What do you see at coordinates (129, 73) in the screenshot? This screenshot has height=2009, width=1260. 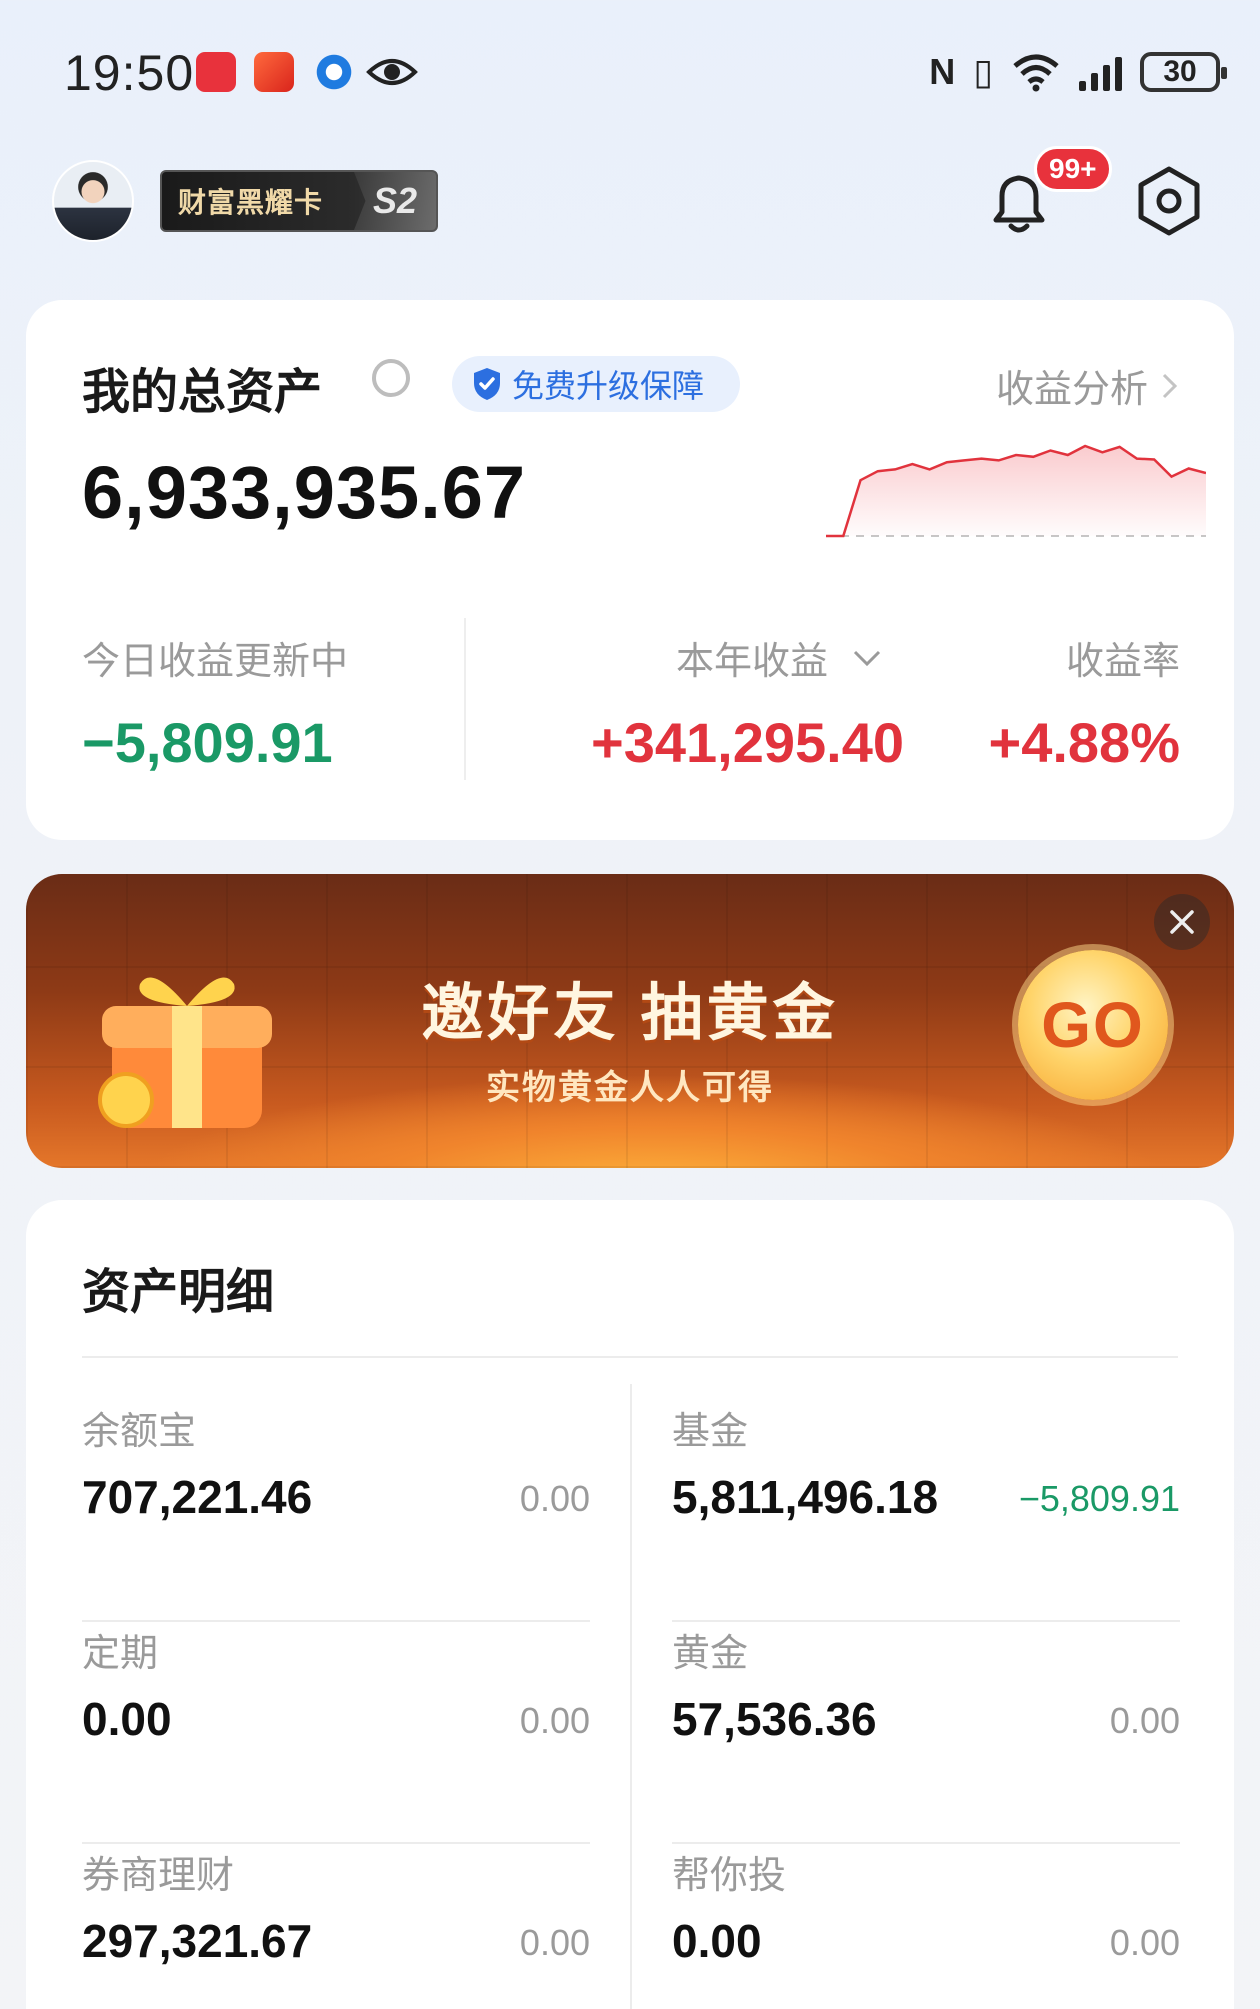 I see `status-time: 19:50` at bounding box center [129, 73].